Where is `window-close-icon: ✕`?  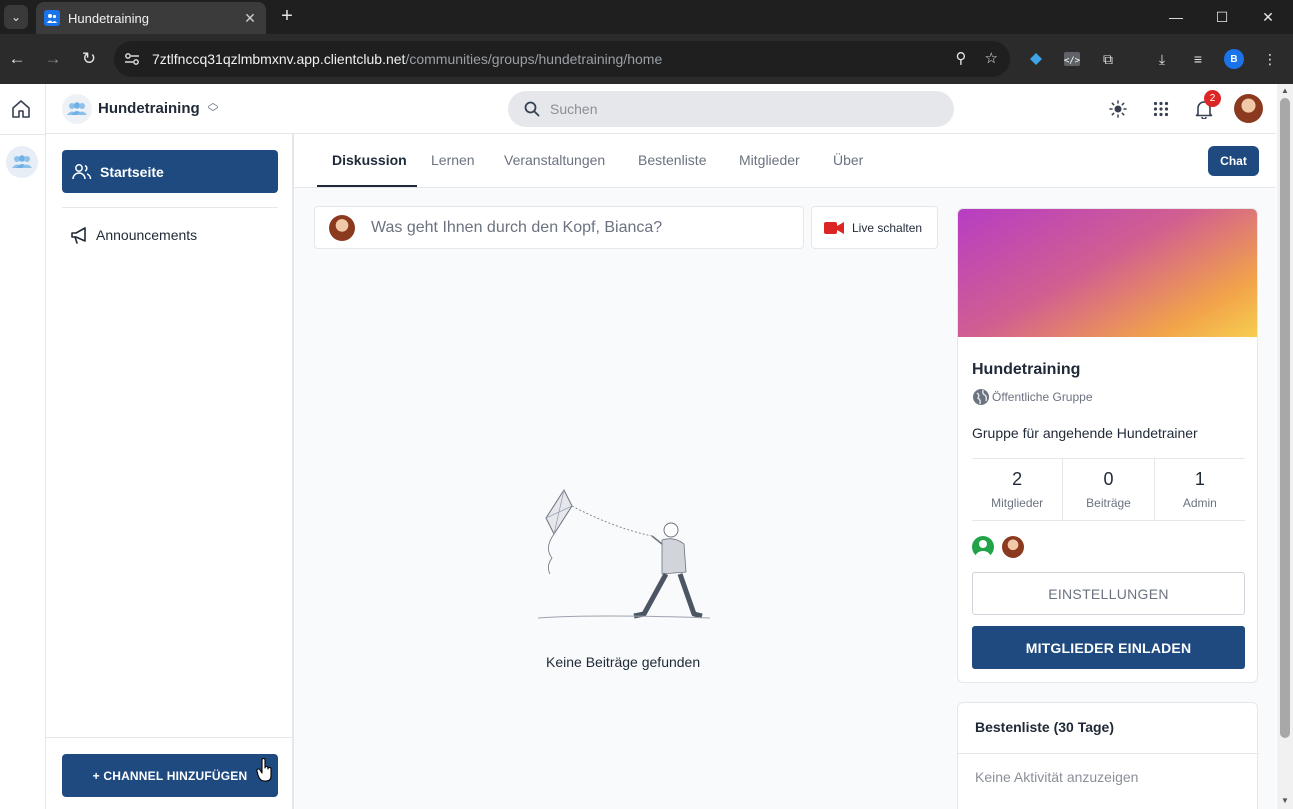 window-close-icon: ✕ is located at coordinates (1268, 17).